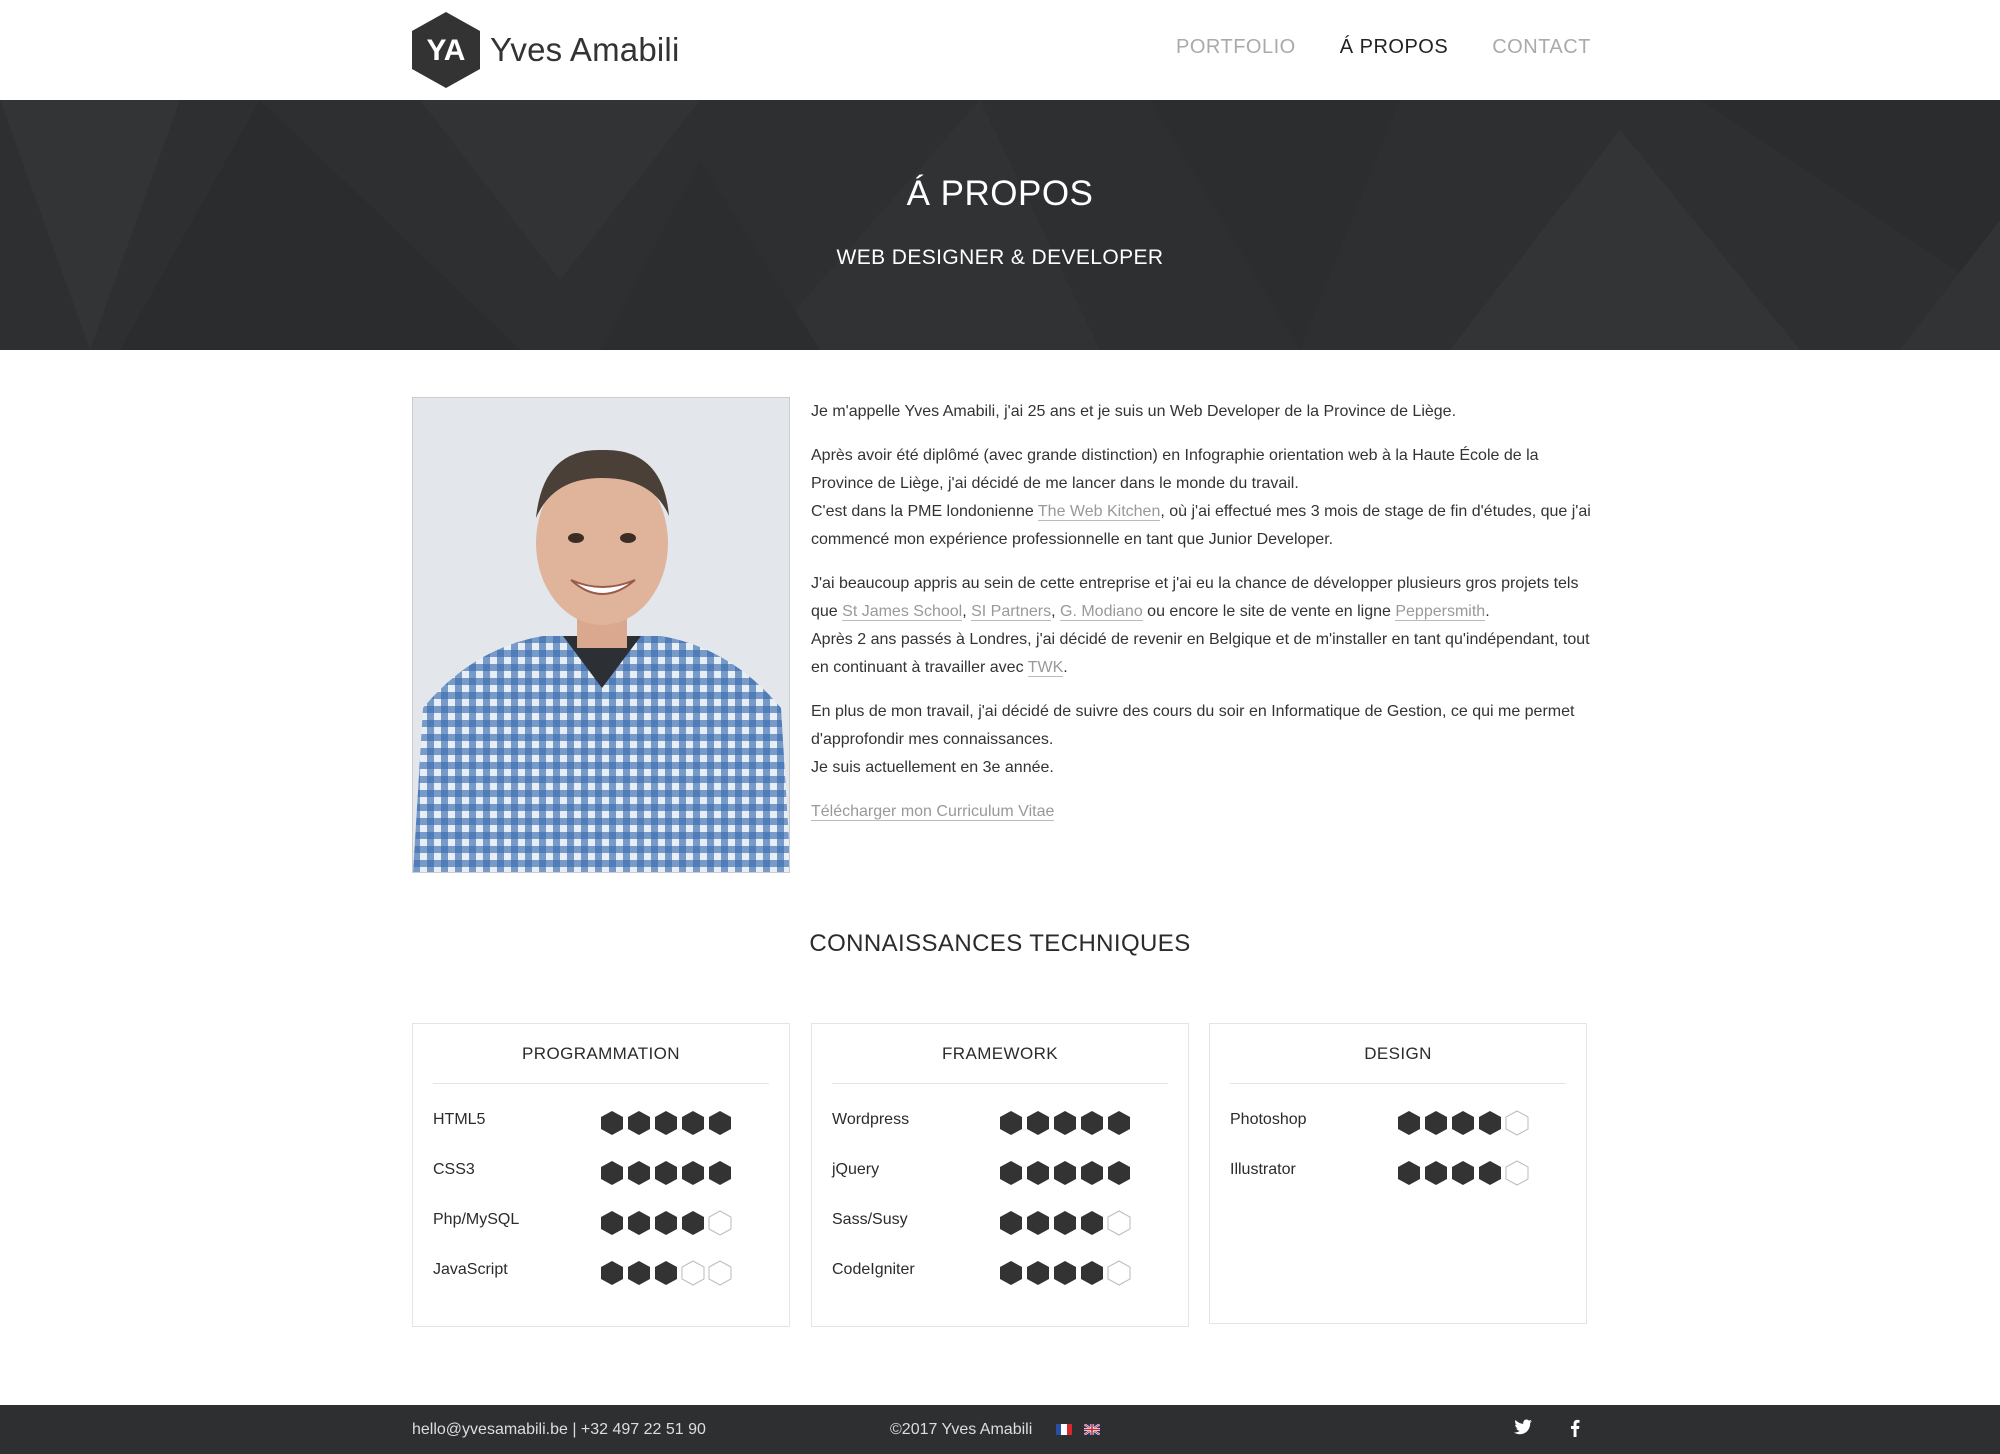  What do you see at coordinates (1011, 612) in the screenshot?
I see `link-si-partners: SI Partners` at bounding box center [1011, 612].